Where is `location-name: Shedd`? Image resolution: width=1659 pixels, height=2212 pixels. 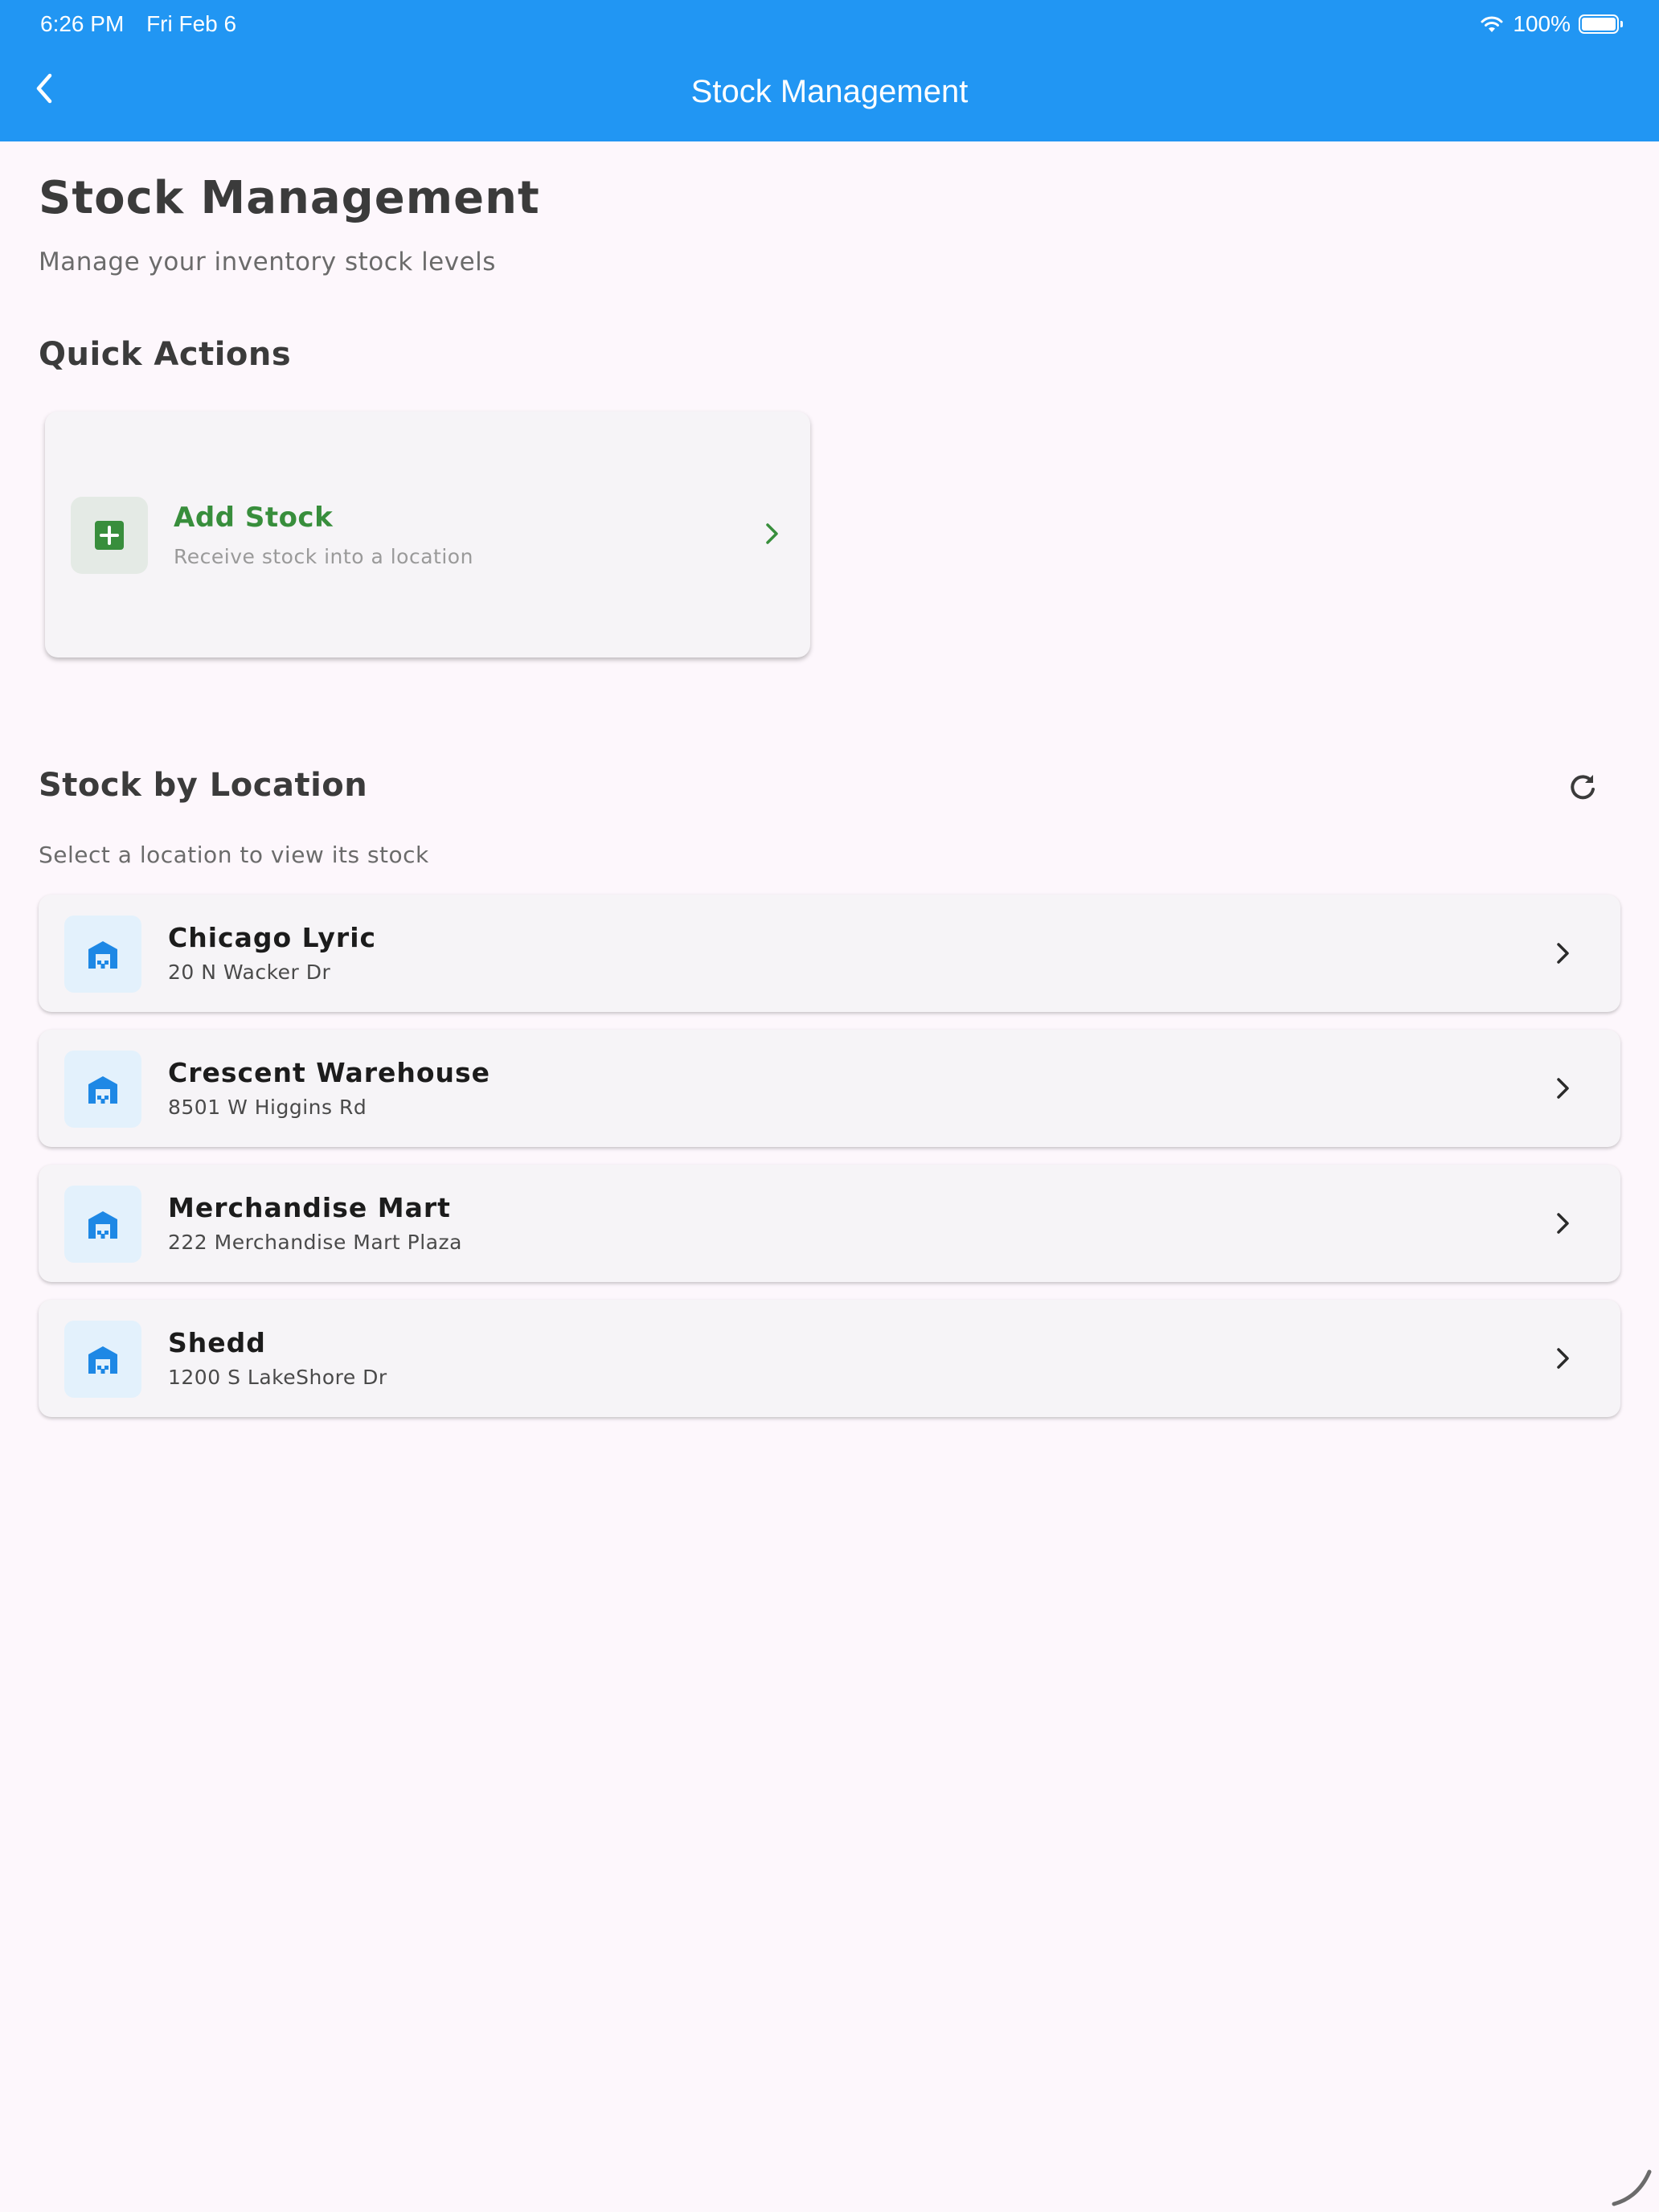
location-name: Shedd is located at coordinates (217, 1342).